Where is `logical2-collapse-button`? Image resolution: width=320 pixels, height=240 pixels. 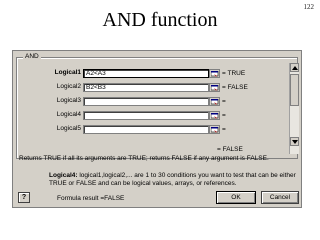 logical2-collapse-button is located at coordinates (214, 87).